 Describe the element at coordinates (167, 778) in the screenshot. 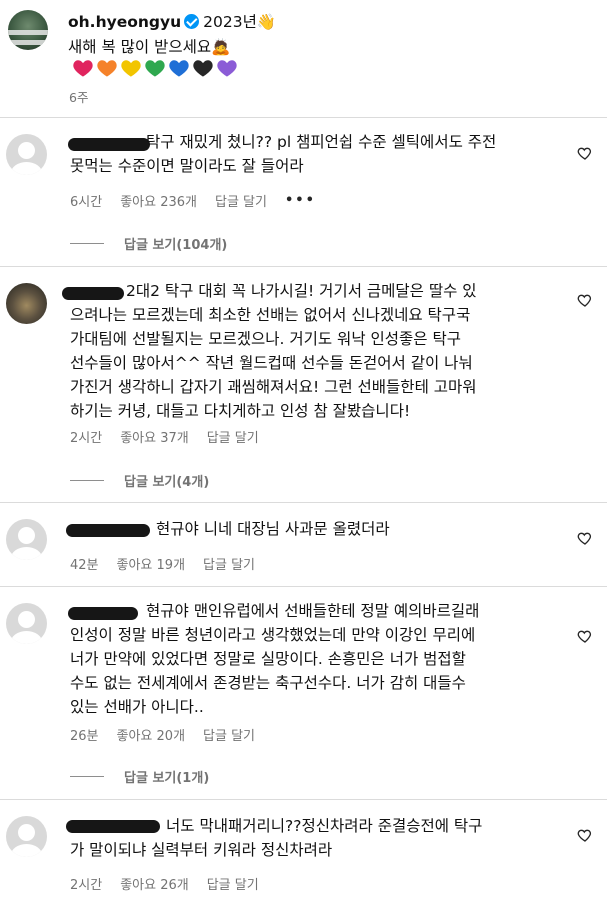

I see `view-replies-label: 답글 보기(1개)` at that location.